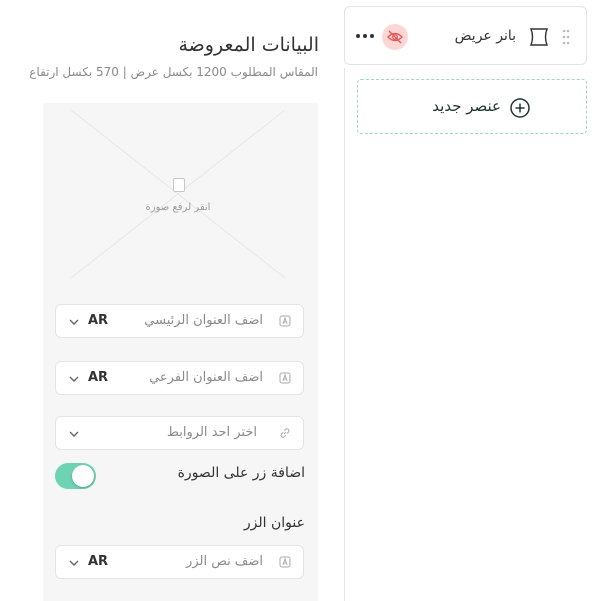 The height and width of the screenshot is (601, 594). What do you see at coordinates (274, 523) in the screenshot?
I see `button-title-label: عنوان الزر` at bounding box center [274, 523].